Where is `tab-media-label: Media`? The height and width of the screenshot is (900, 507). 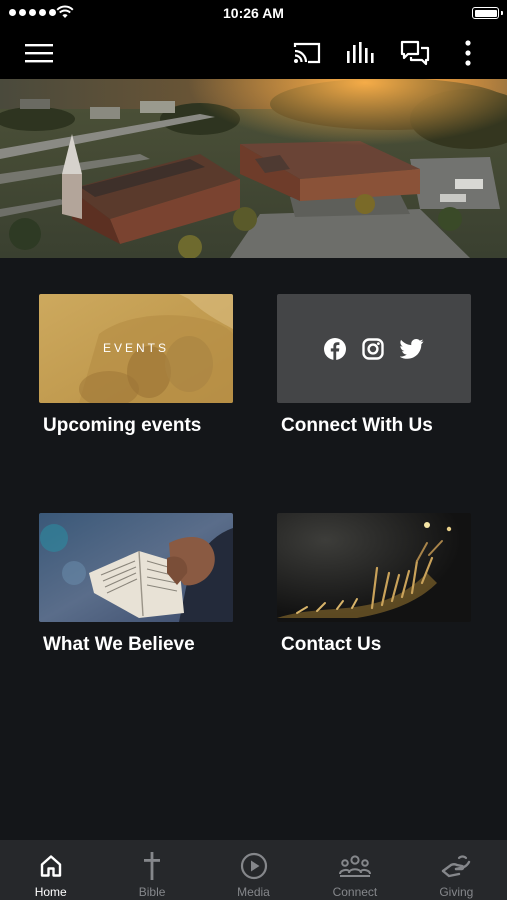 tab-media-label: Media is located at coordinates (253, 892).